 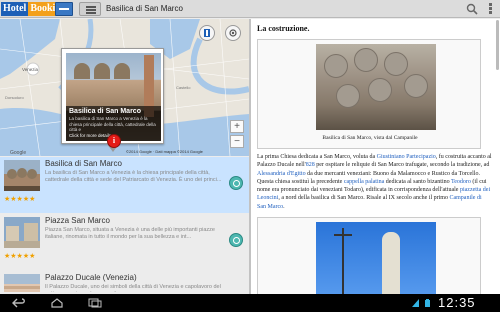 What do you see at coordinates (461, 182) in the screenshot?
I see `wiki-link: Teodoro` at bounding box center [461, 182].